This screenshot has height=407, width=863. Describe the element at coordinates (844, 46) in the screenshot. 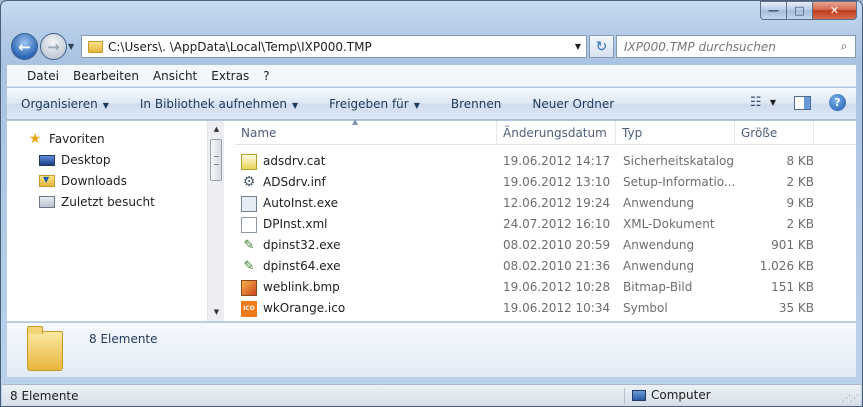

I see `search-icon: ⌕` at that location.